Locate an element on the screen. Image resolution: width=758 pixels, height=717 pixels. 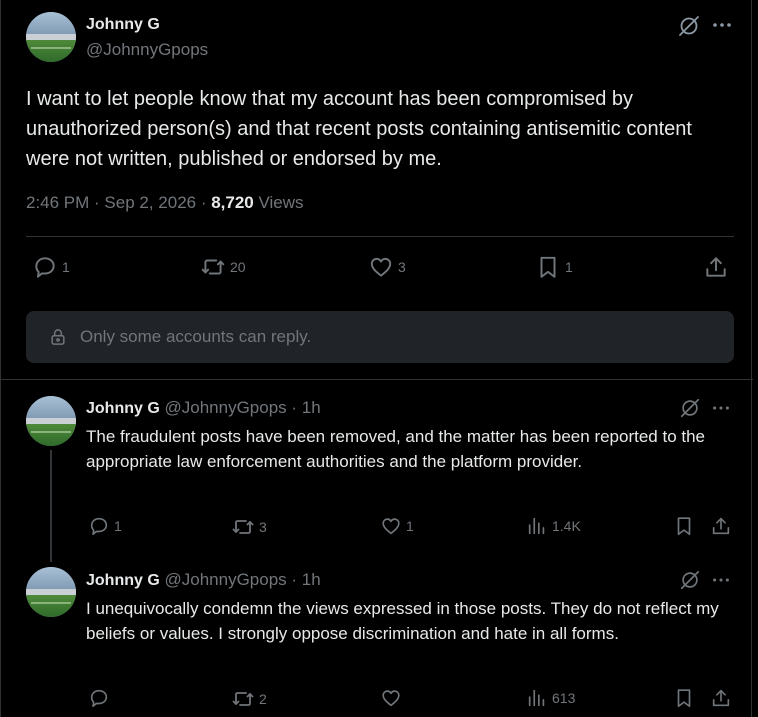
like-count: 3 is located at coordinates (402, 267).